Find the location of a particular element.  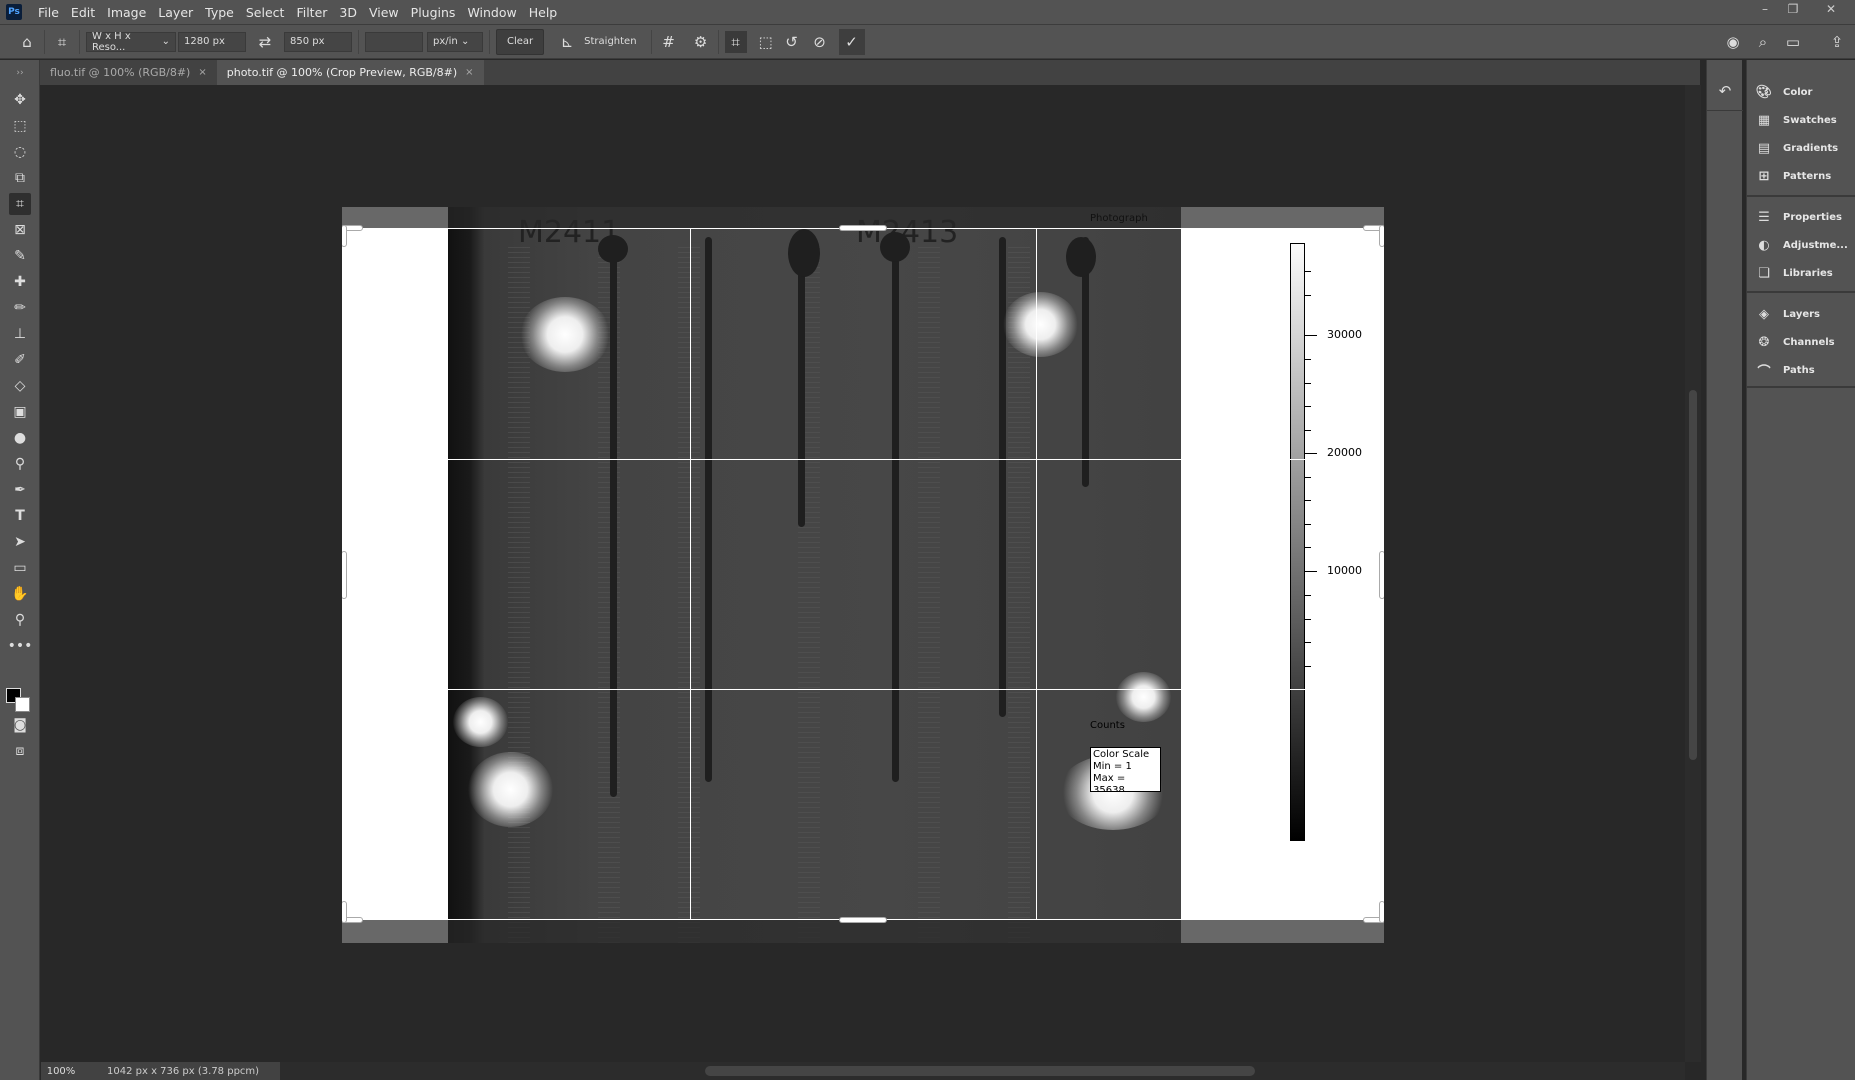

menu-layer: Layer is located at coordinates (175, 12).